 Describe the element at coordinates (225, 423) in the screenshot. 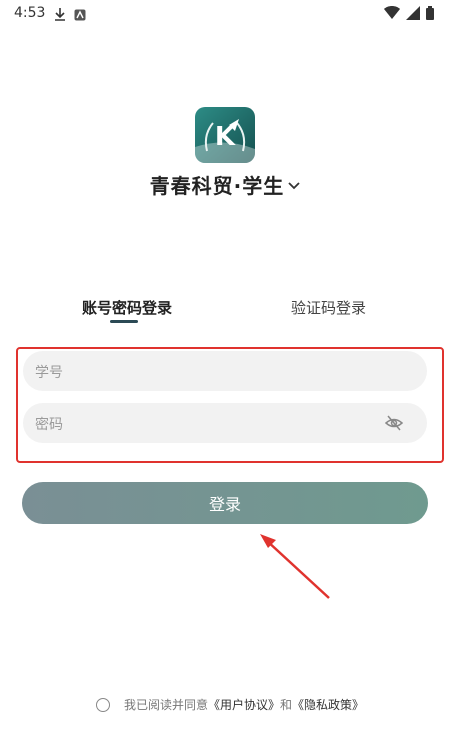

I see `password-field: 密码` at that location.